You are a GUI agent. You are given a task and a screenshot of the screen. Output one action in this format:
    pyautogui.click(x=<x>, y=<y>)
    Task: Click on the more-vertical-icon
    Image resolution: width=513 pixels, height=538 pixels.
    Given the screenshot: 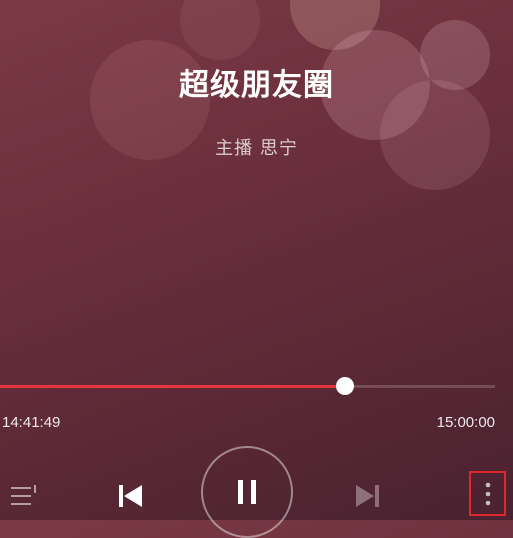 What is the action you would take?
    pyautogui.click(x=487, y=493)
    